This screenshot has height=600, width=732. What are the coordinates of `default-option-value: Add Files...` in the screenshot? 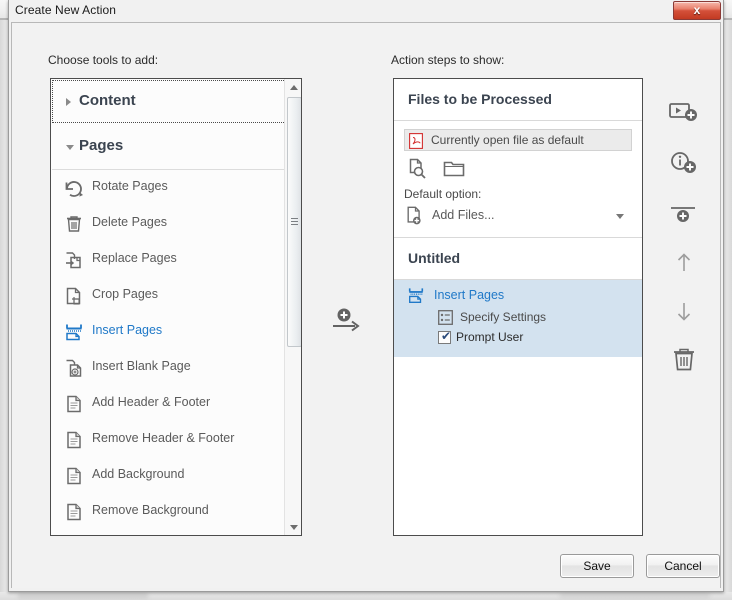 It's located at (463, 215).